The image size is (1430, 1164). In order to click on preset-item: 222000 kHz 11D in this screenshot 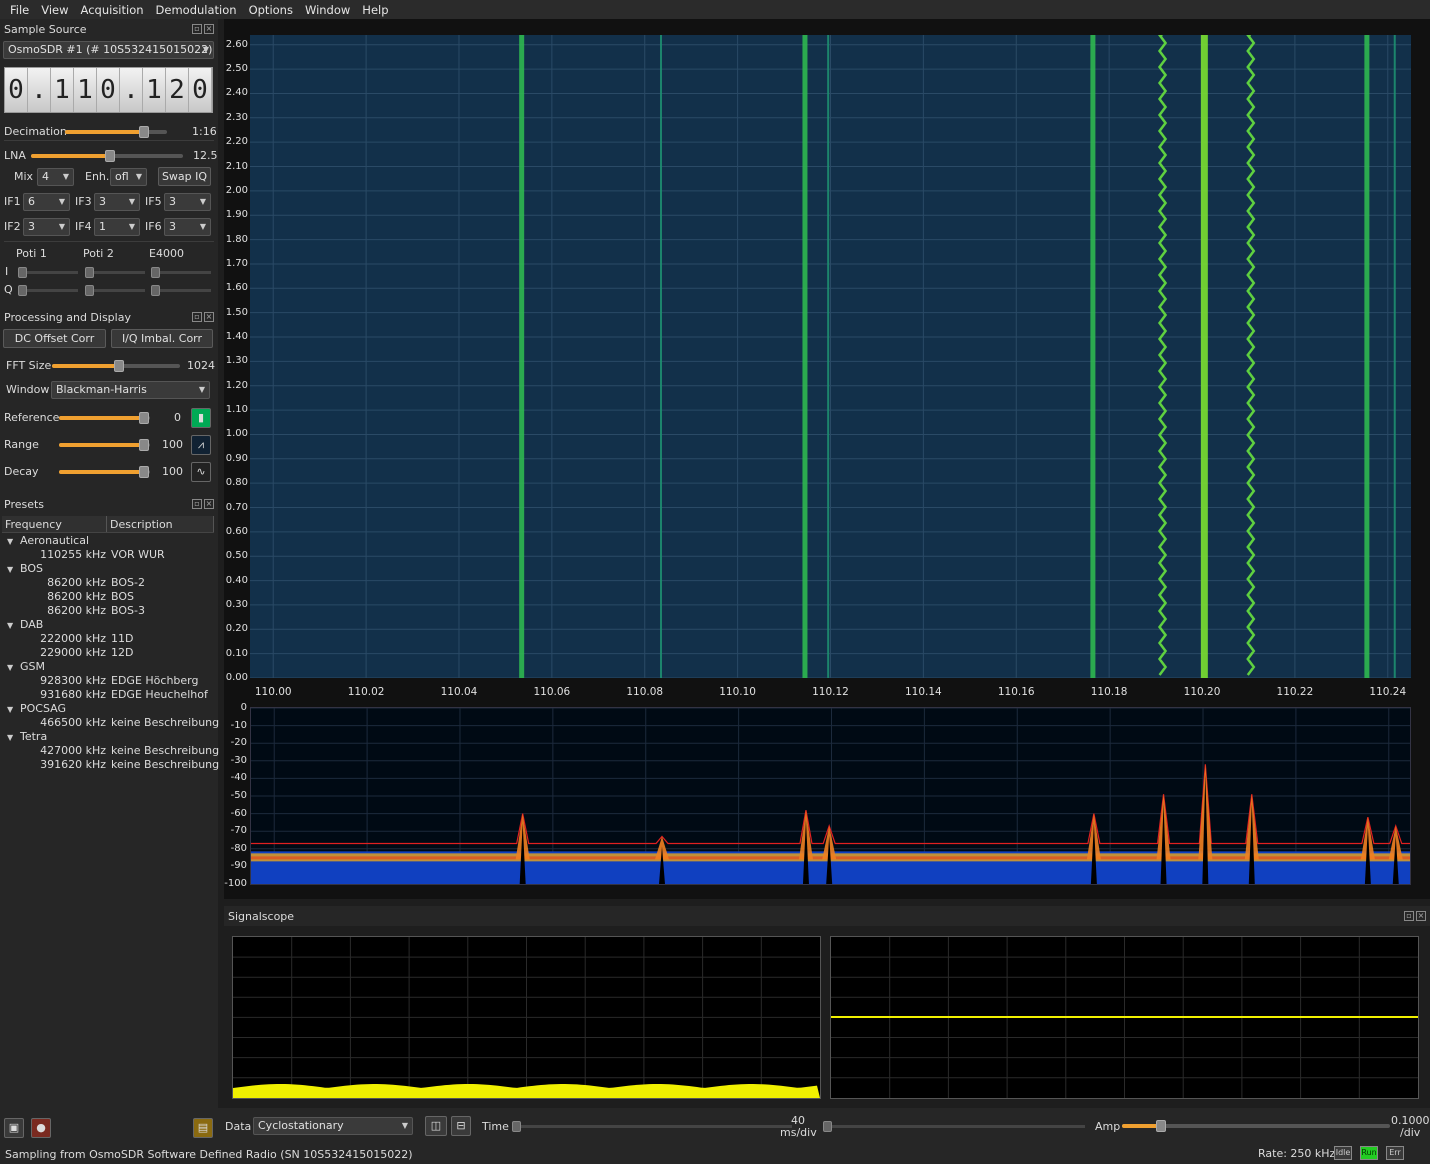, I will do `click(108, 639)`.